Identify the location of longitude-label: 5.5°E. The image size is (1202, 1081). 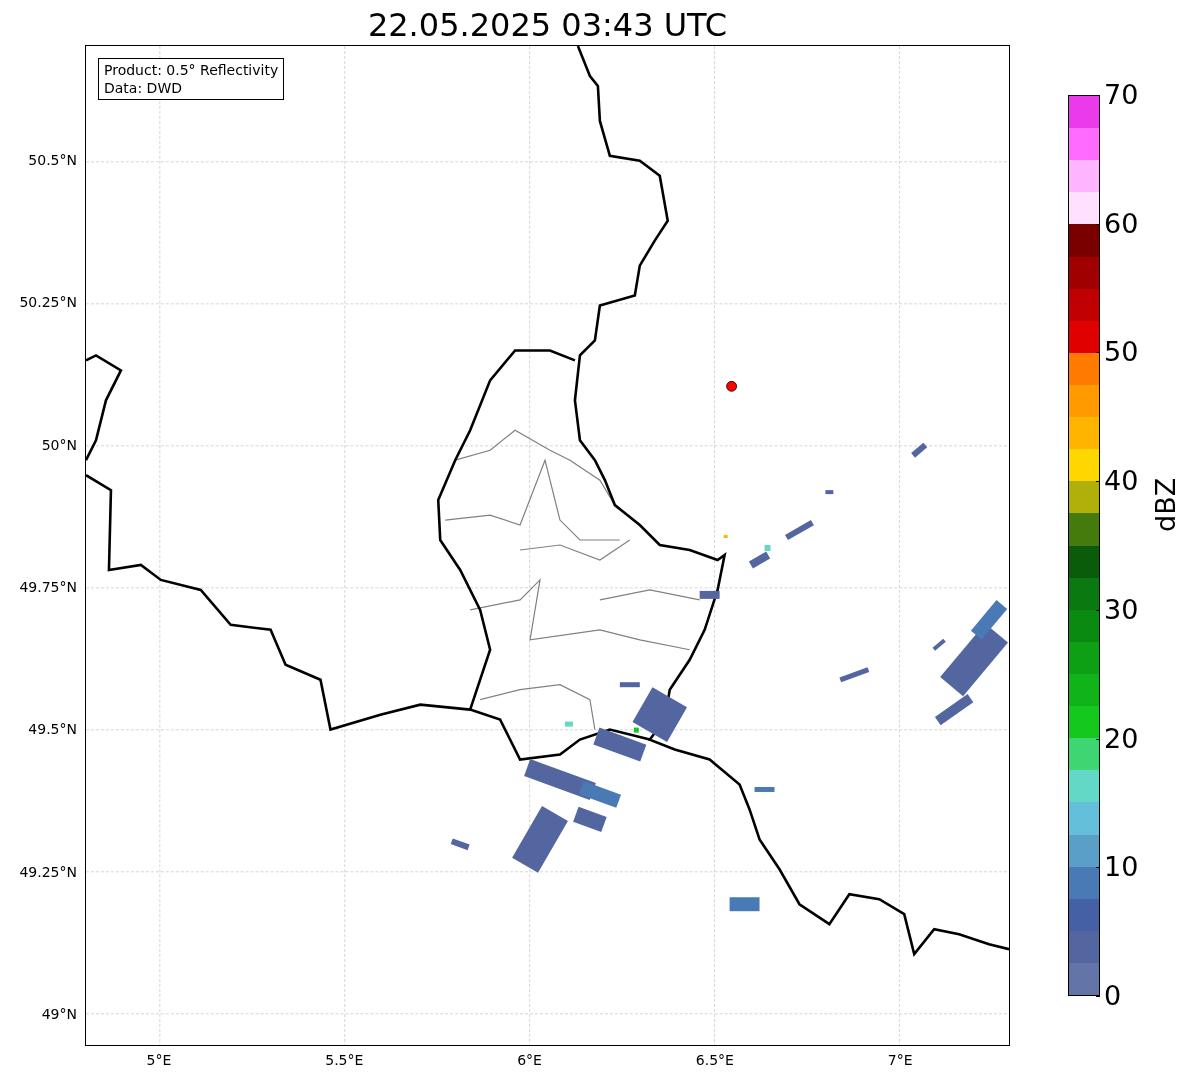
(344, 1060).